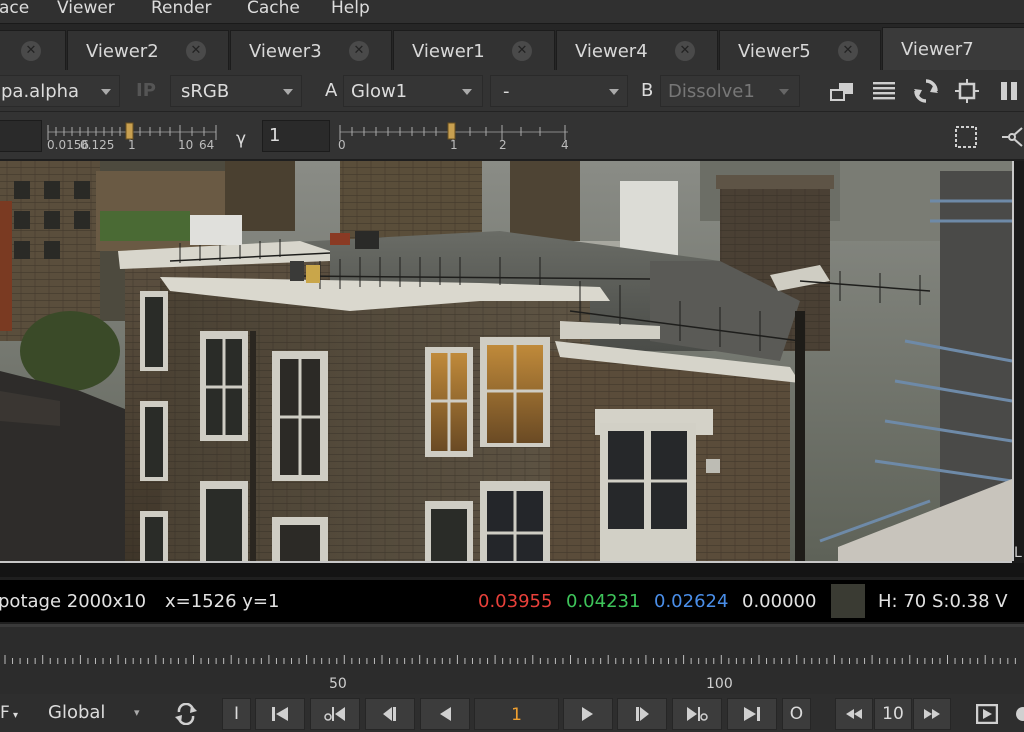 The width and height of the screenshot is (1024, 732). What do you see at coordinates (848, 601) in the screenshot?
I see `color-swatch` at bounding box center [848, 601].